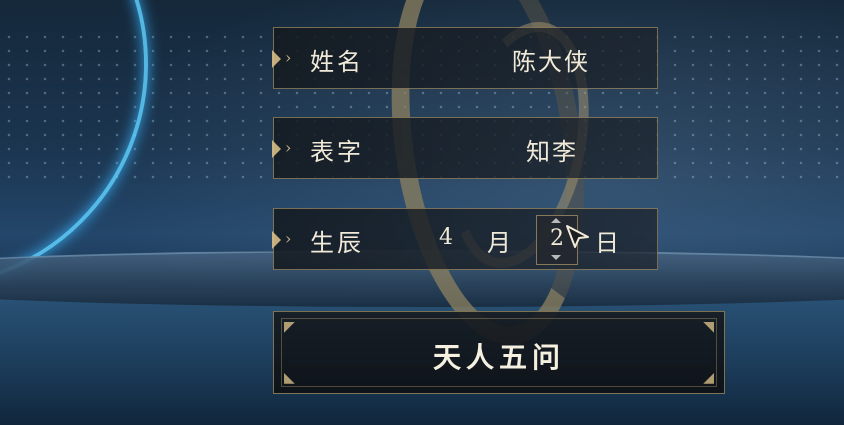 The image size is (844, 425). I want to click on courtesy-name-label: 表字, so click(337, 152).